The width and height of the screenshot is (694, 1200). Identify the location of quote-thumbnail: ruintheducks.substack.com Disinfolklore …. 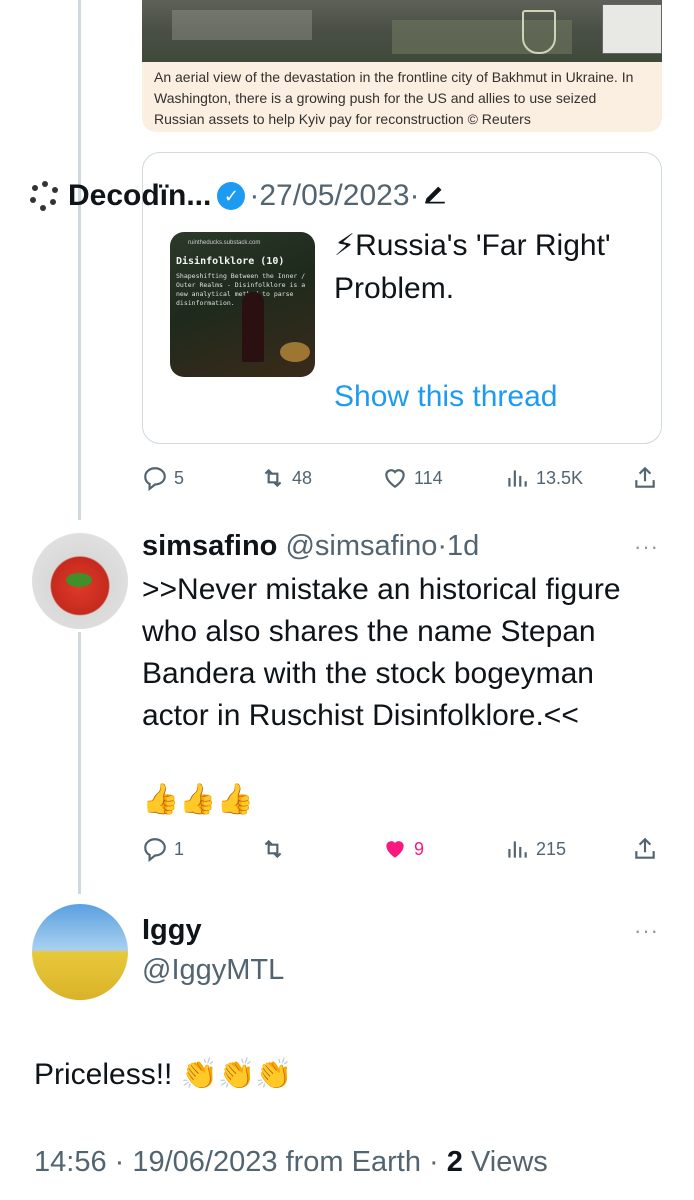
(242, 304).